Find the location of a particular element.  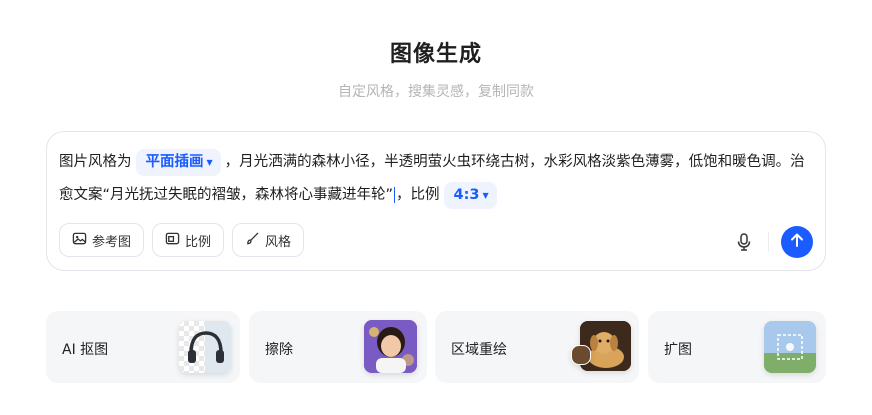

text-cursor is located at coordinates (395, 195).